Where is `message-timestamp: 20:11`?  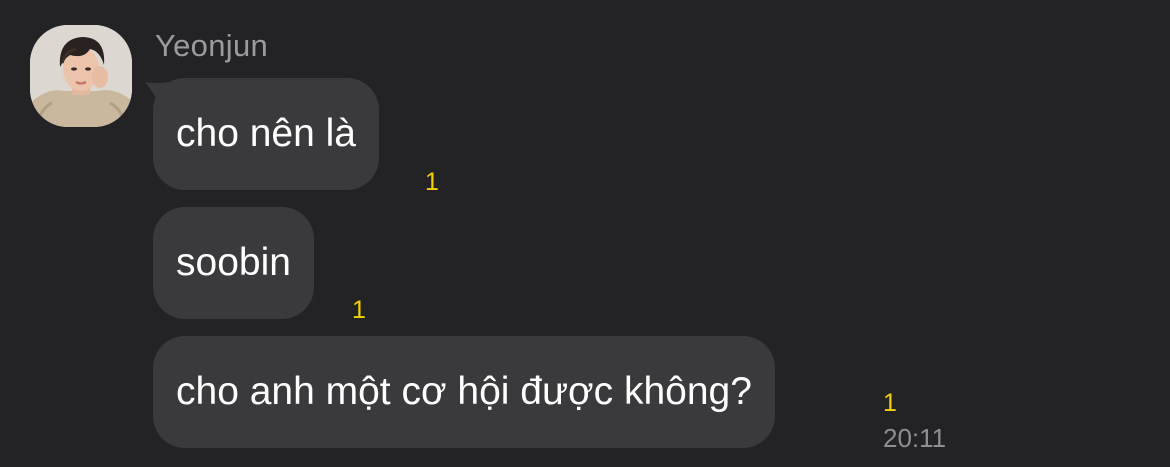 message-timestamp: 20:11 is located at coordinates (915, 438).